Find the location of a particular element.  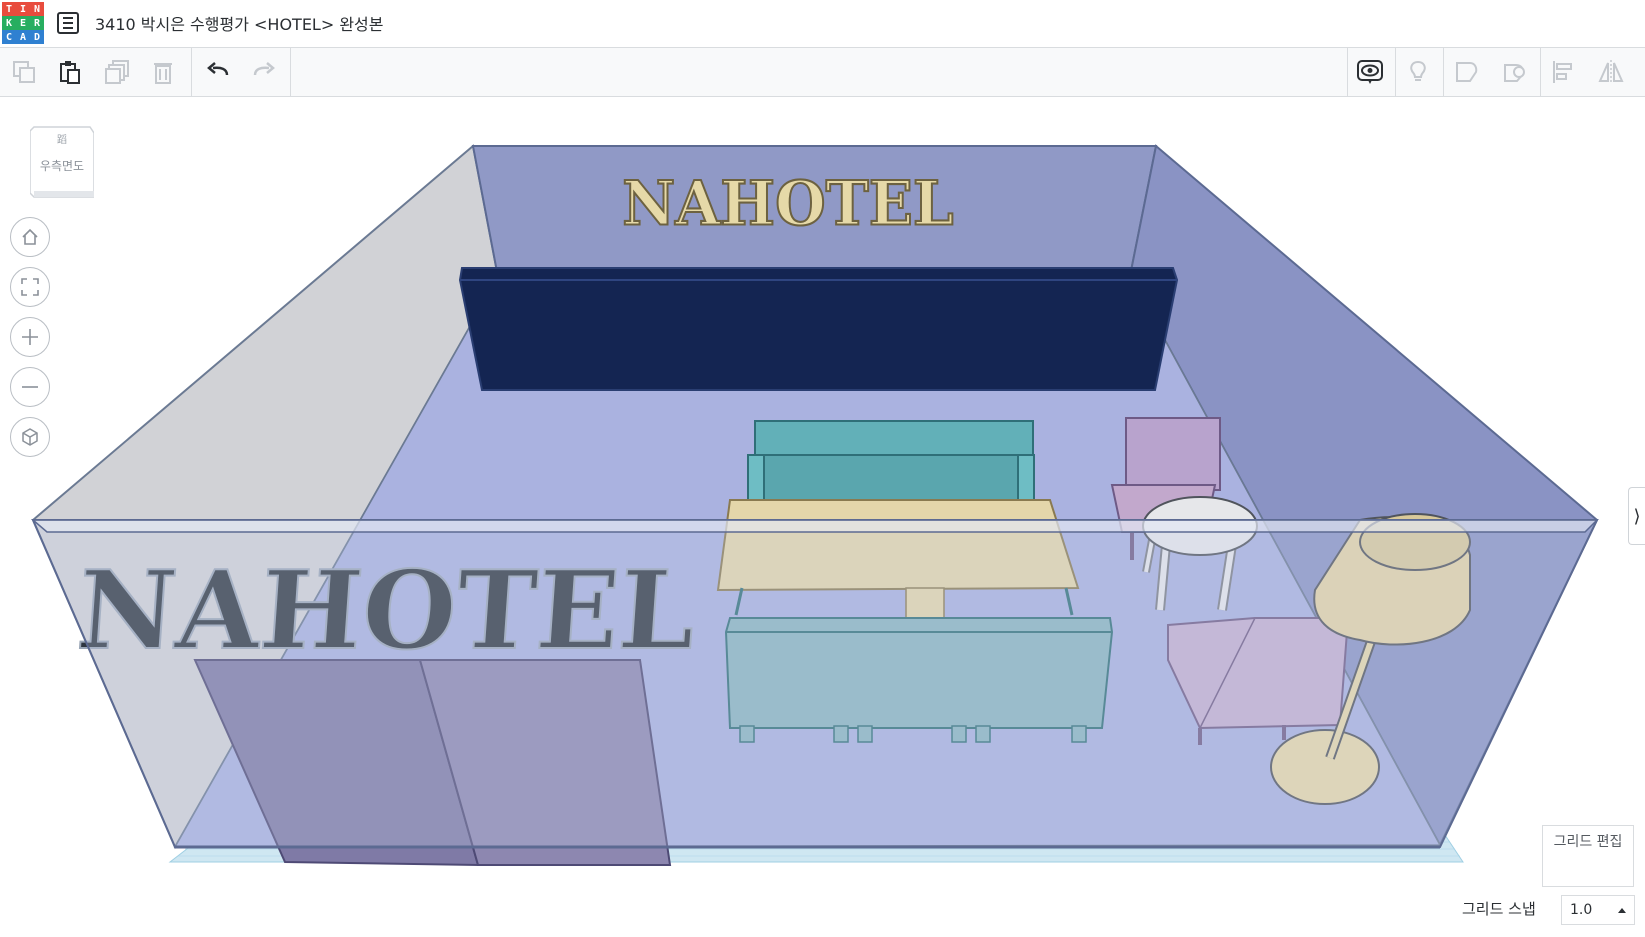

back-sofa is located at coordinates (891, 460).